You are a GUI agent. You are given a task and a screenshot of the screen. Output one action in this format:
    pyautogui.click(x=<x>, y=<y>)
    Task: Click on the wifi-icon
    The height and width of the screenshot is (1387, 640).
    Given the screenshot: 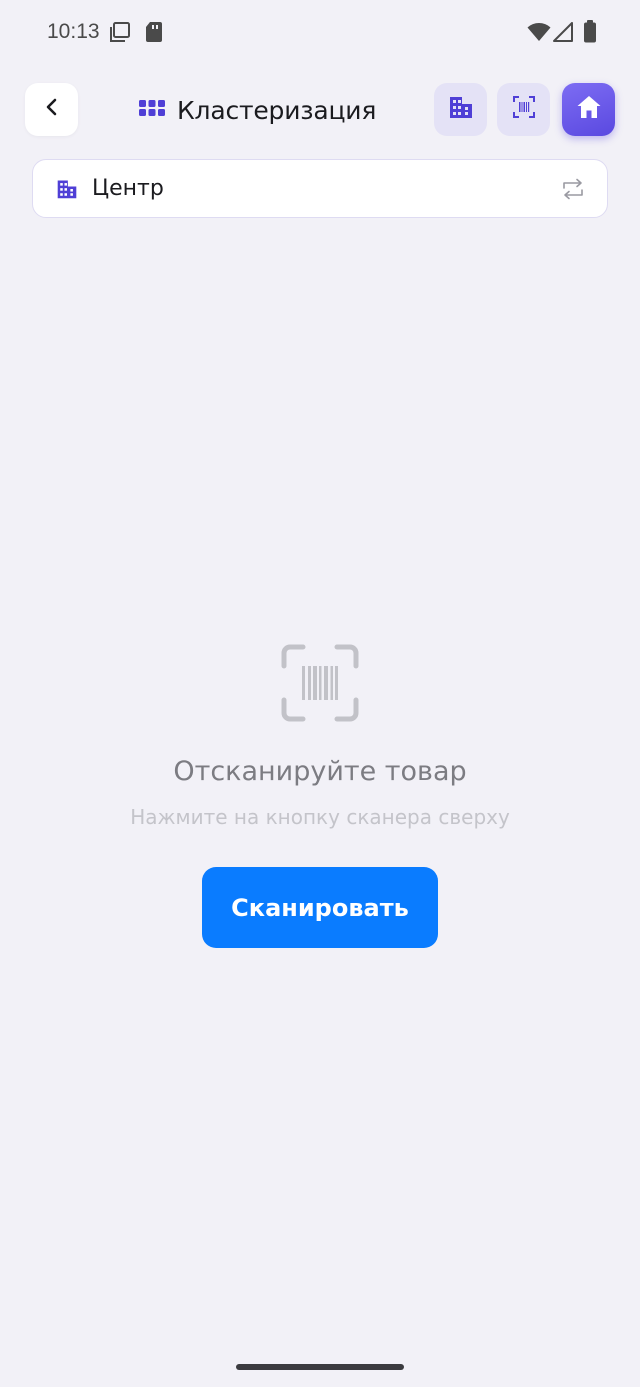 What is the action you would take?
    pyautogui.click(x=539, y=34)
    